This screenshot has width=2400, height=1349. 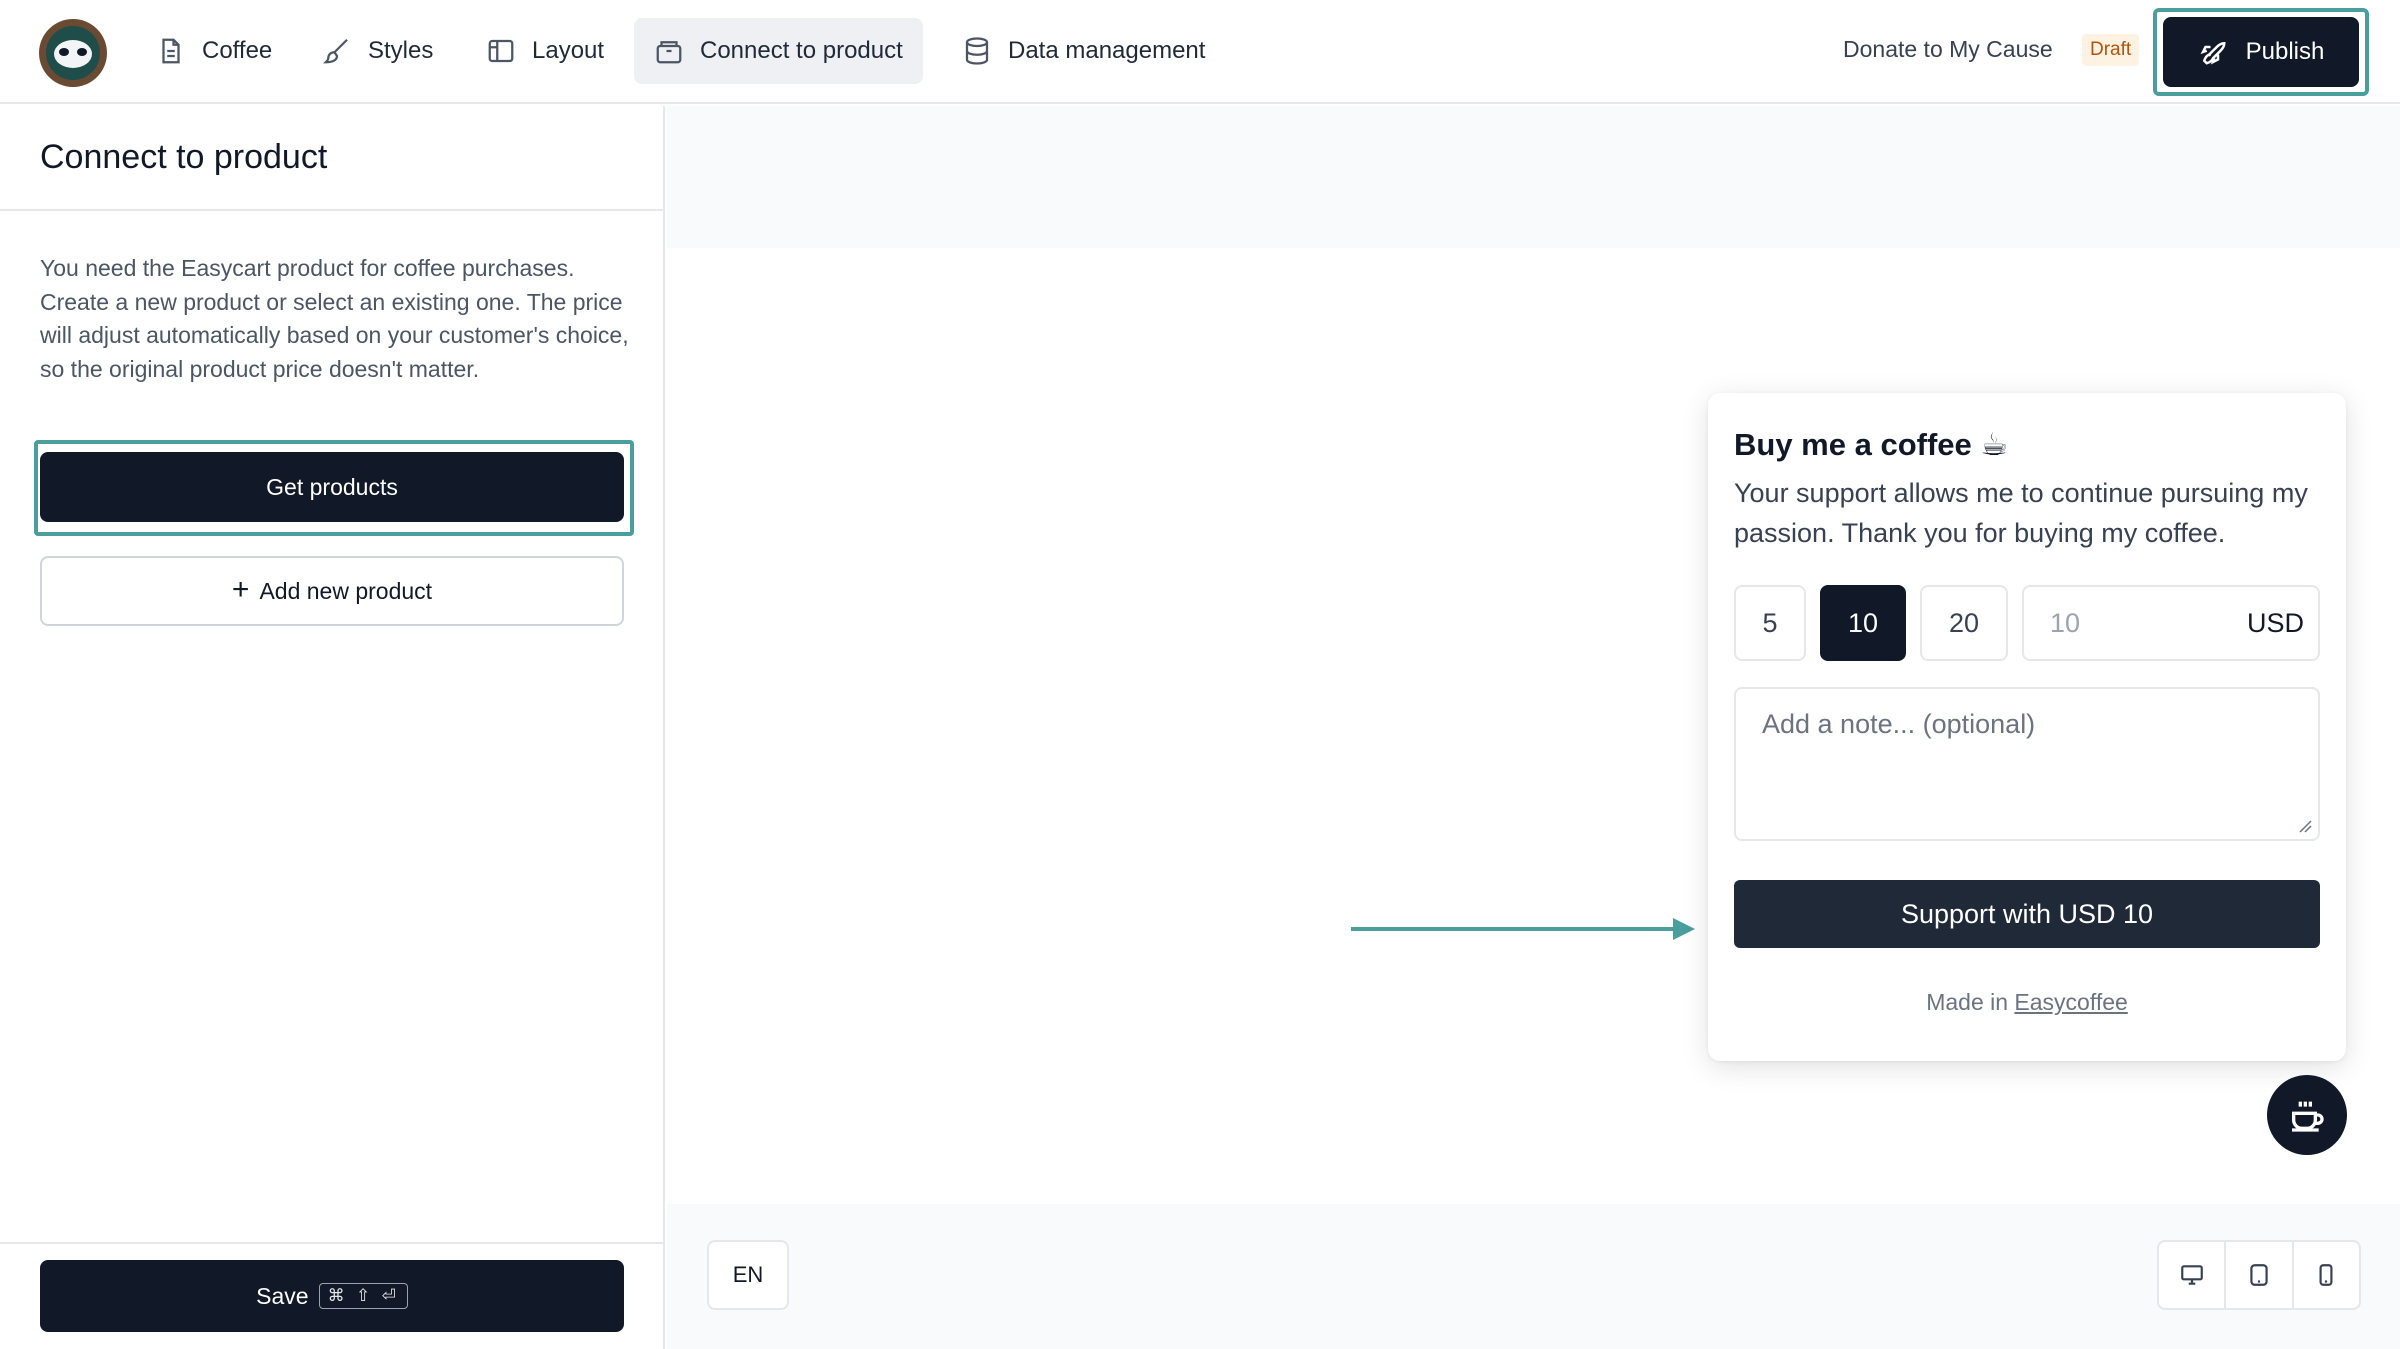 I want to click on nav-coffee: Coffee, so click(x=214, y=51).